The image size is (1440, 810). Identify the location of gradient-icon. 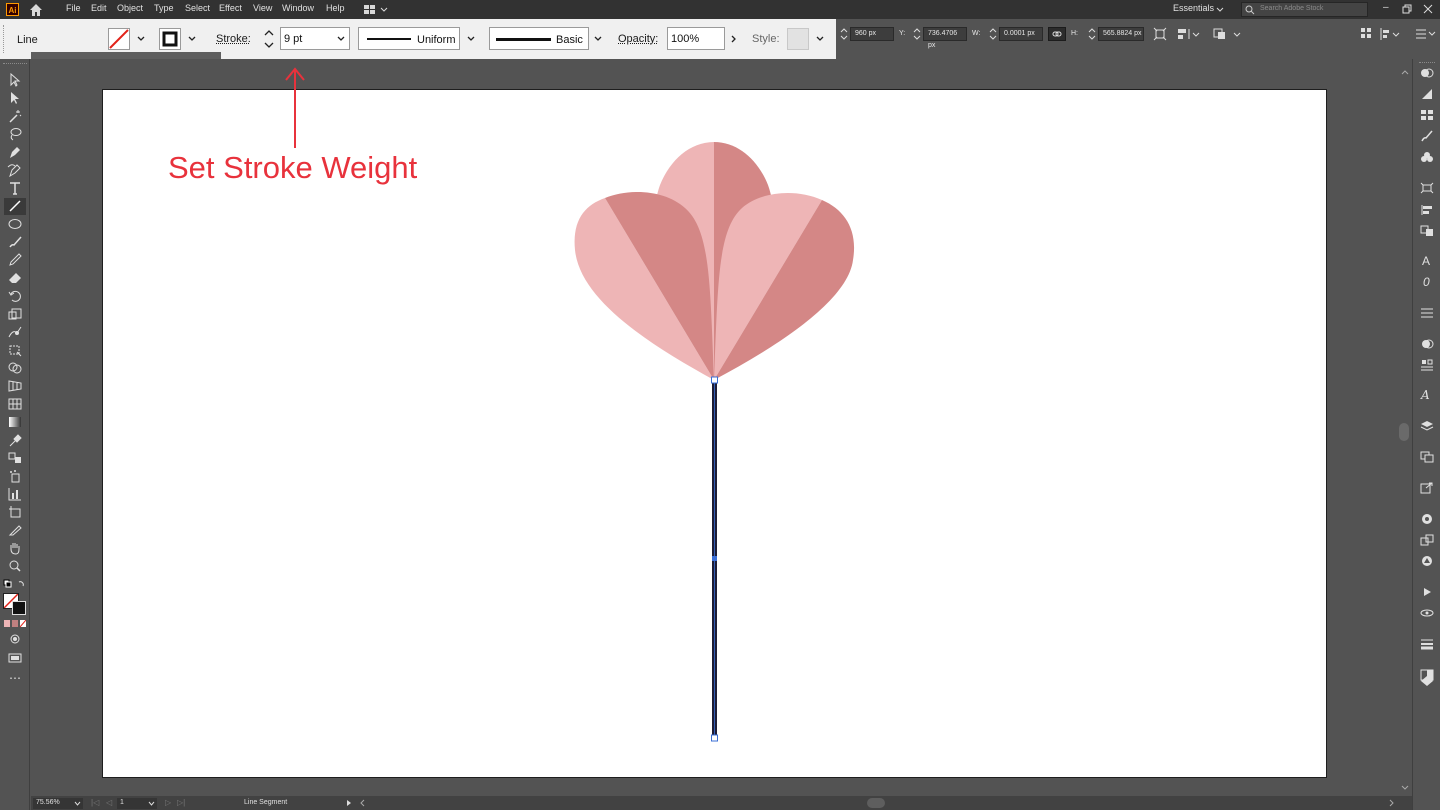
(15, 422).